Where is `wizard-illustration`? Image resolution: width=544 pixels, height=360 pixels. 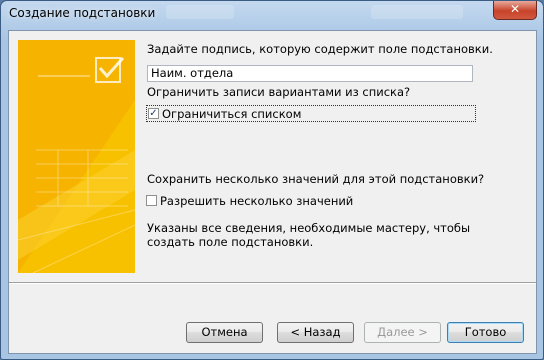
wizard-illustration is located at coordinates (76, 156).